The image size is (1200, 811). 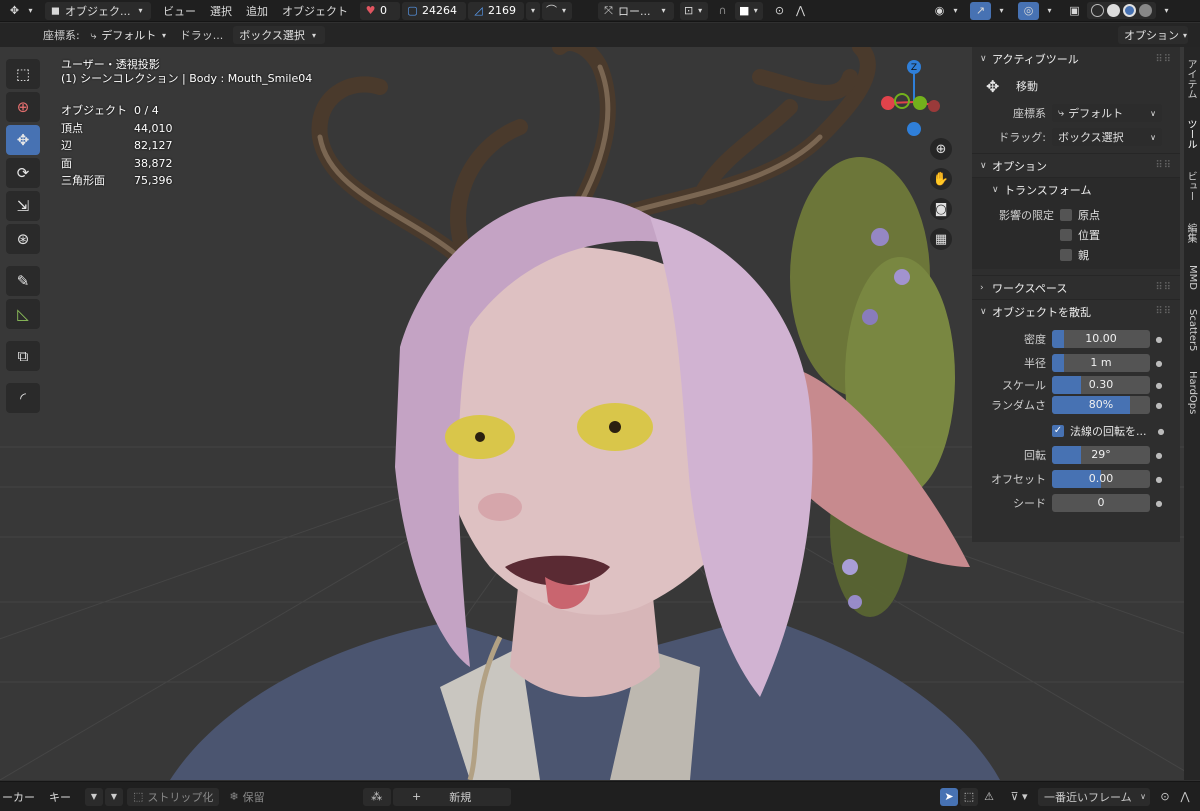 What do you see at coordinates (1129, 10) in the screenshot?
I see `material-shading-icon` at bounding box center [1129, 10].